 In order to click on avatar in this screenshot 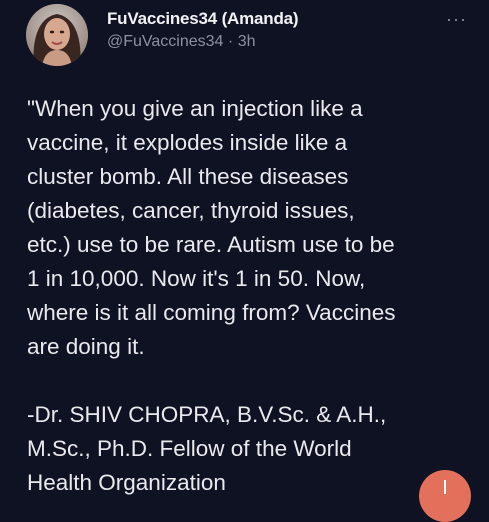, I will do `click(57, 35)`.